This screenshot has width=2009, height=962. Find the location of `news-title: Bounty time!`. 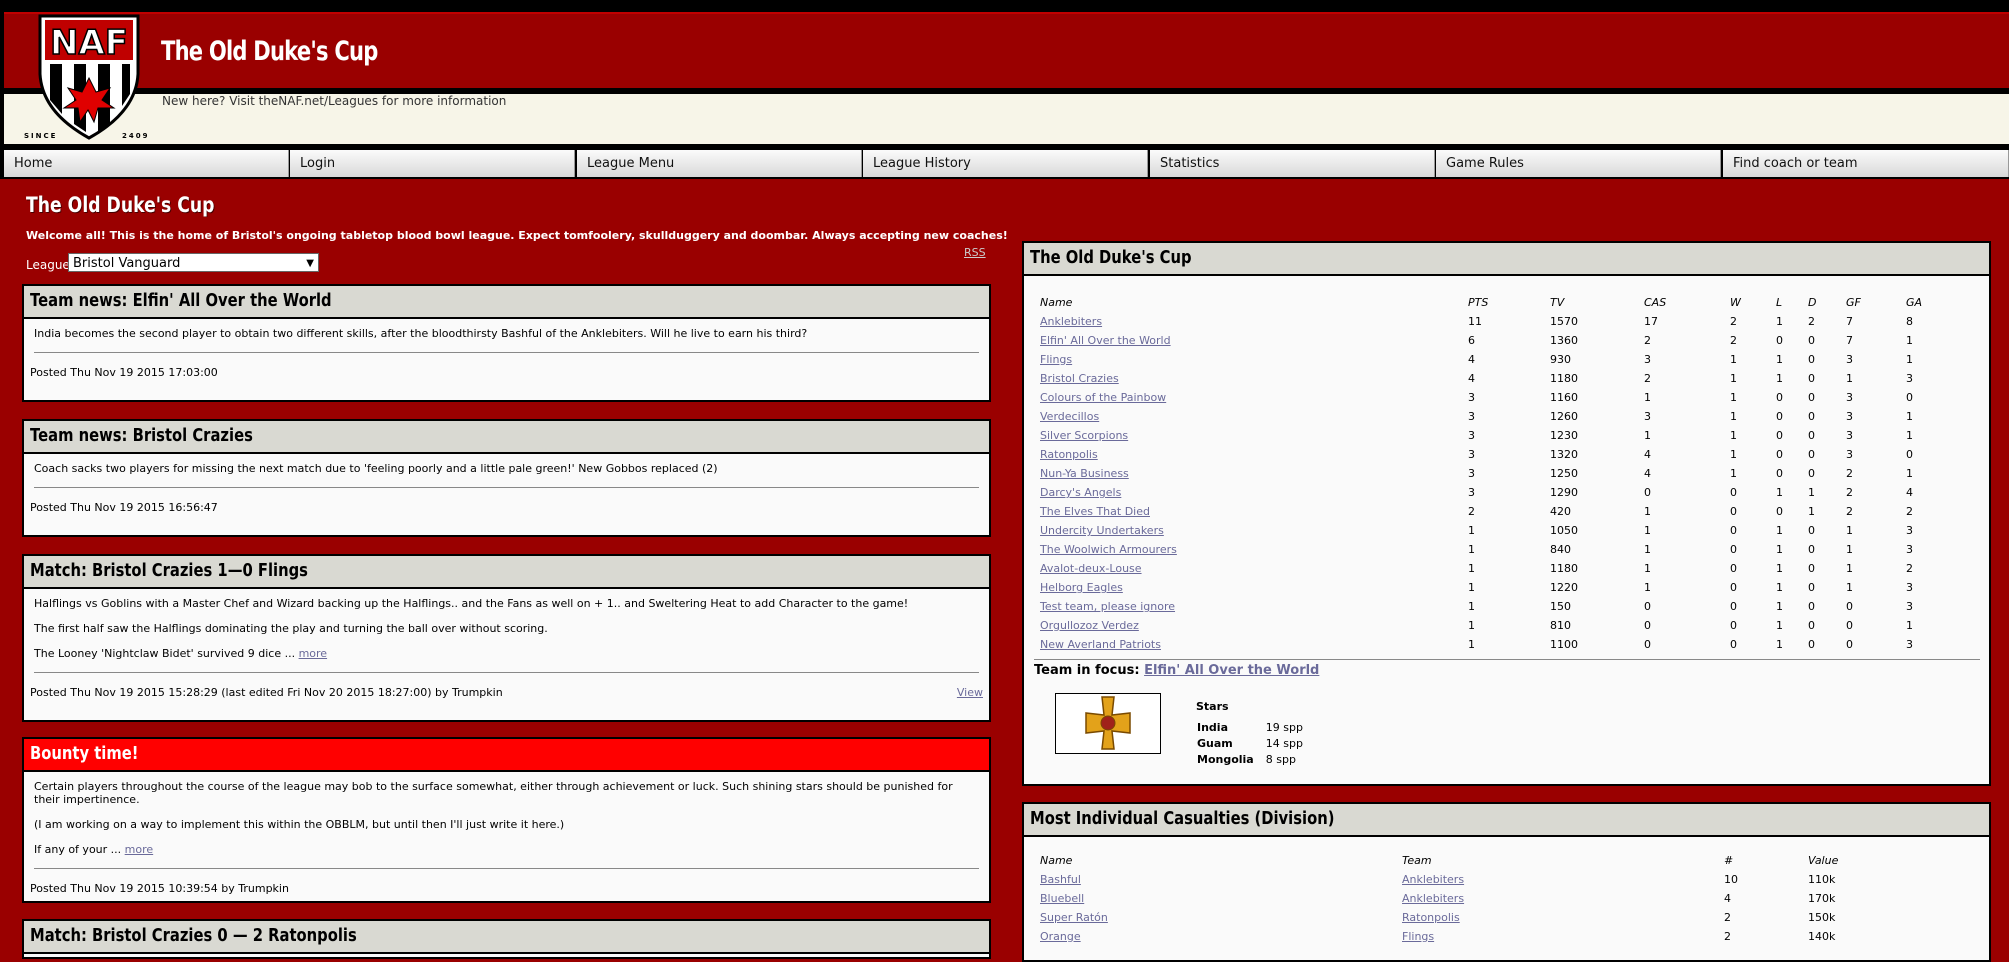

news-title: Bounty time! is located at coordinates (506, 755).